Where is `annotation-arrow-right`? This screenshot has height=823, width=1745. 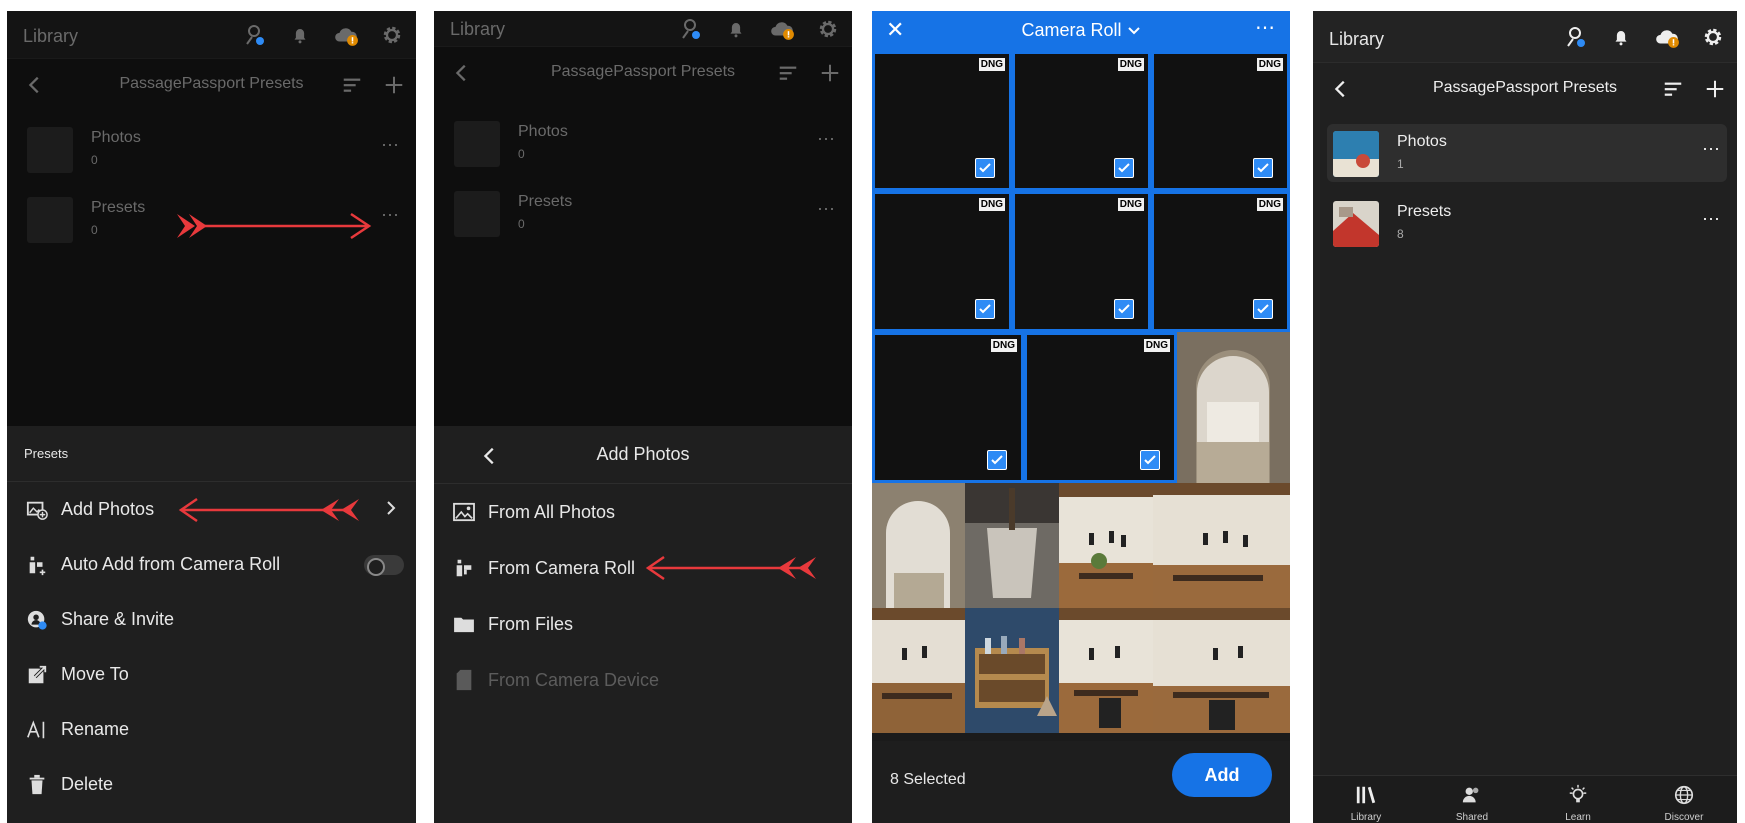 annotation-arrow-right is located at coordinates (274, 226).